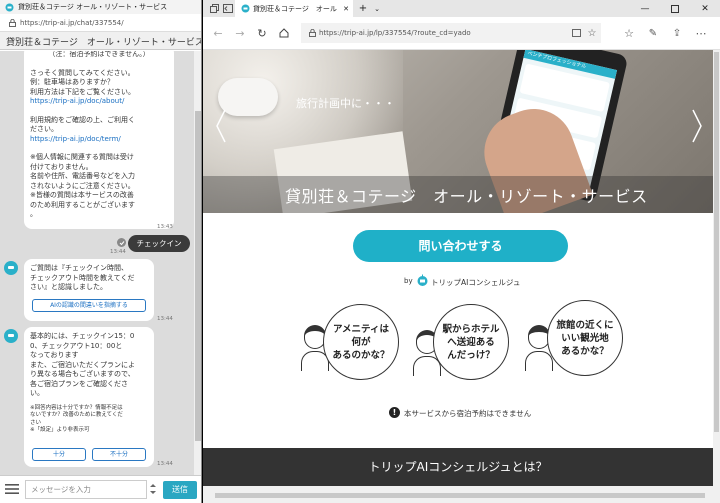 The width and height of the screenshot is (720, 503). I want to click on send-button: 送信, so click(180, 490).